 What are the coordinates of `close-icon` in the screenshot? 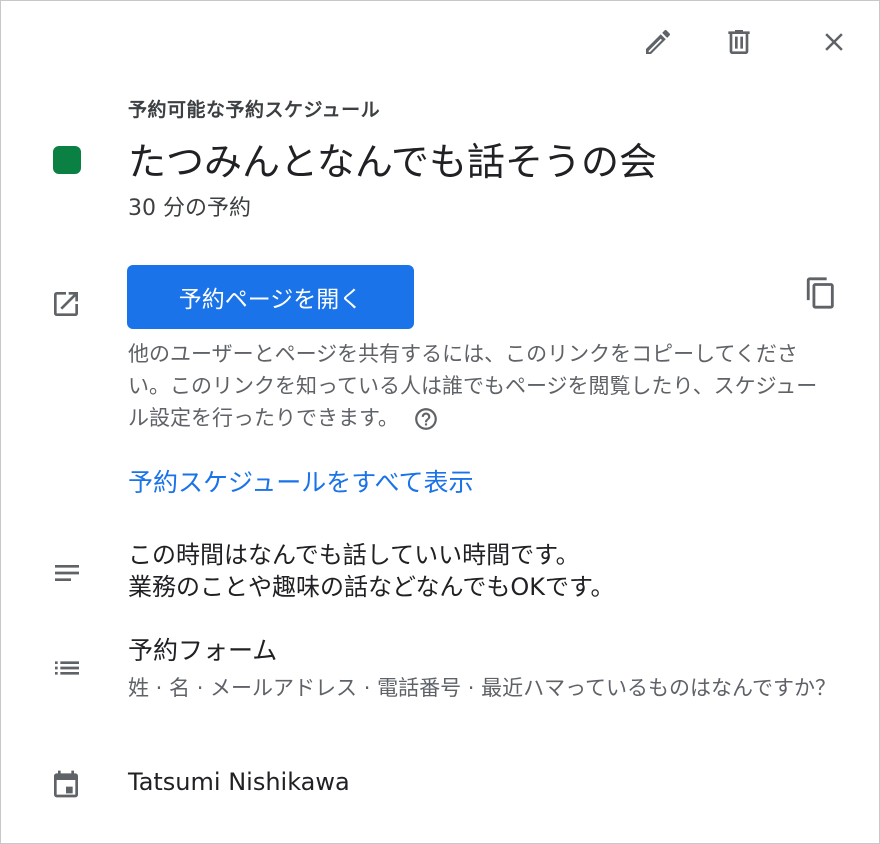 It's located at (834, 42).